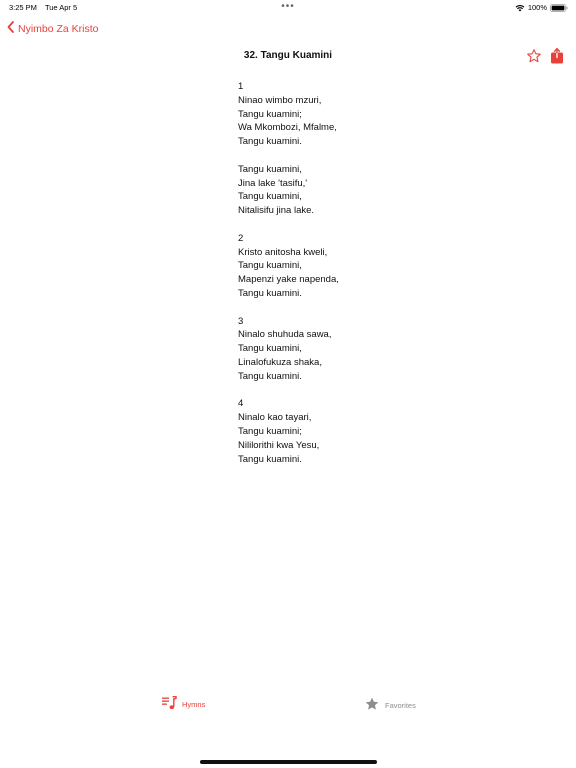  What do you see at coordinates (283, 252) in the screenshot?
I see `lyric-line: Kristo anitosha kweli,` at bounding box center [283, 252].